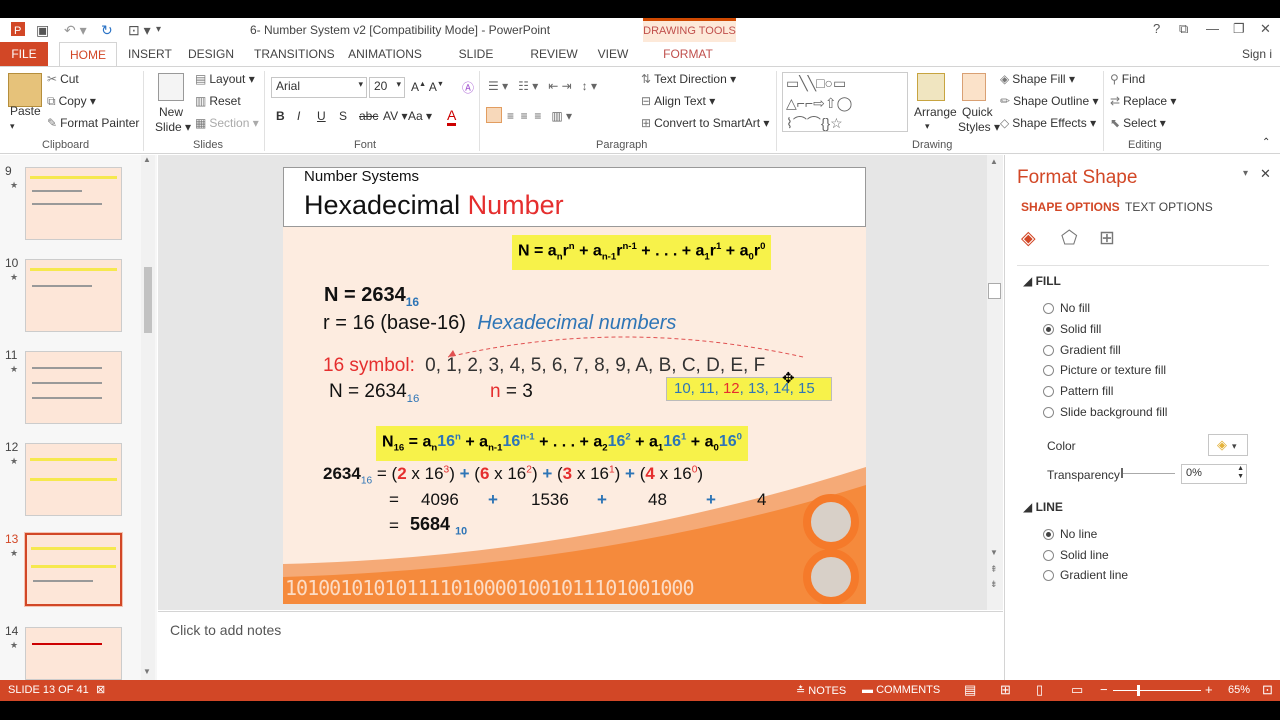 The width and height of the screenshot is (1280, 720). Describe the element at coordinates (1183, 29) in the screenshot. I see `ribbon-display-icon: ⧉` at that location.